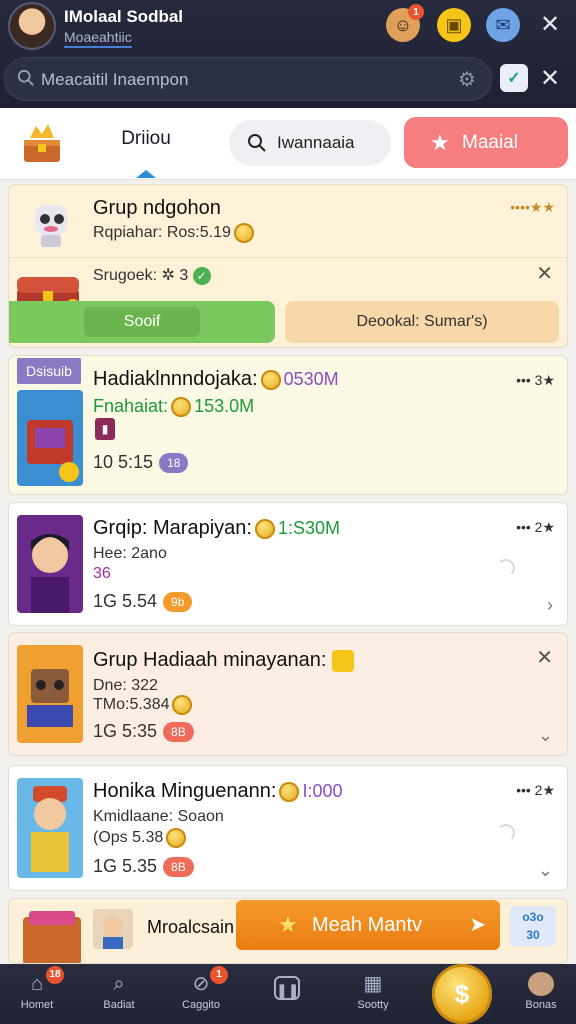 The height and width of the screenshot is (1024, 576). Describe the element at coordinates (130, 553) in the screenshot. I see `card-line: Hee: 2ano` at that location.